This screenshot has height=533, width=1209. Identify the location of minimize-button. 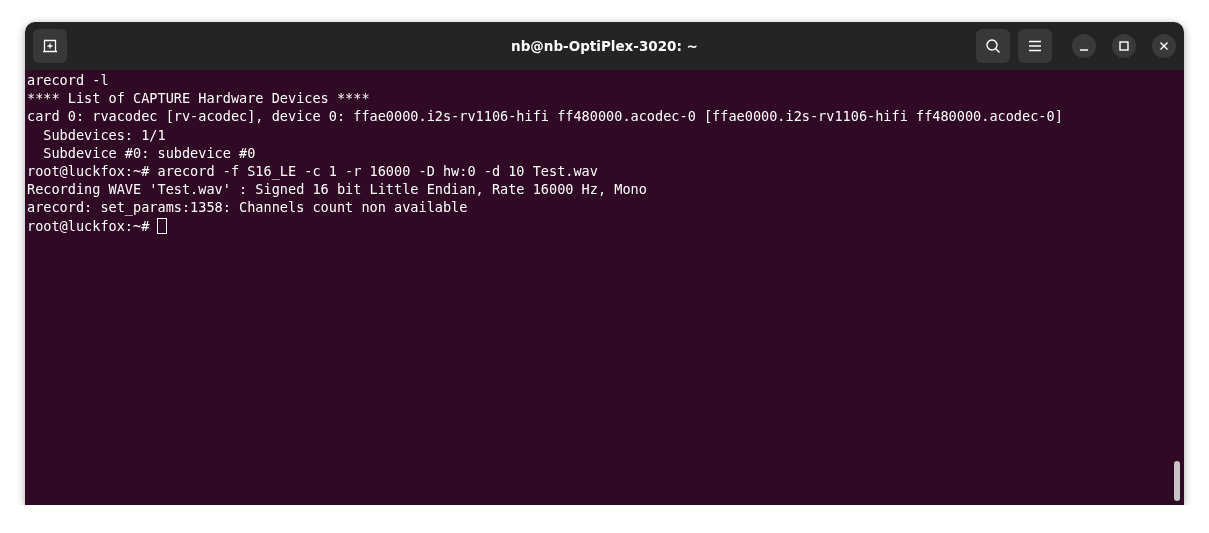
(1084, 46).